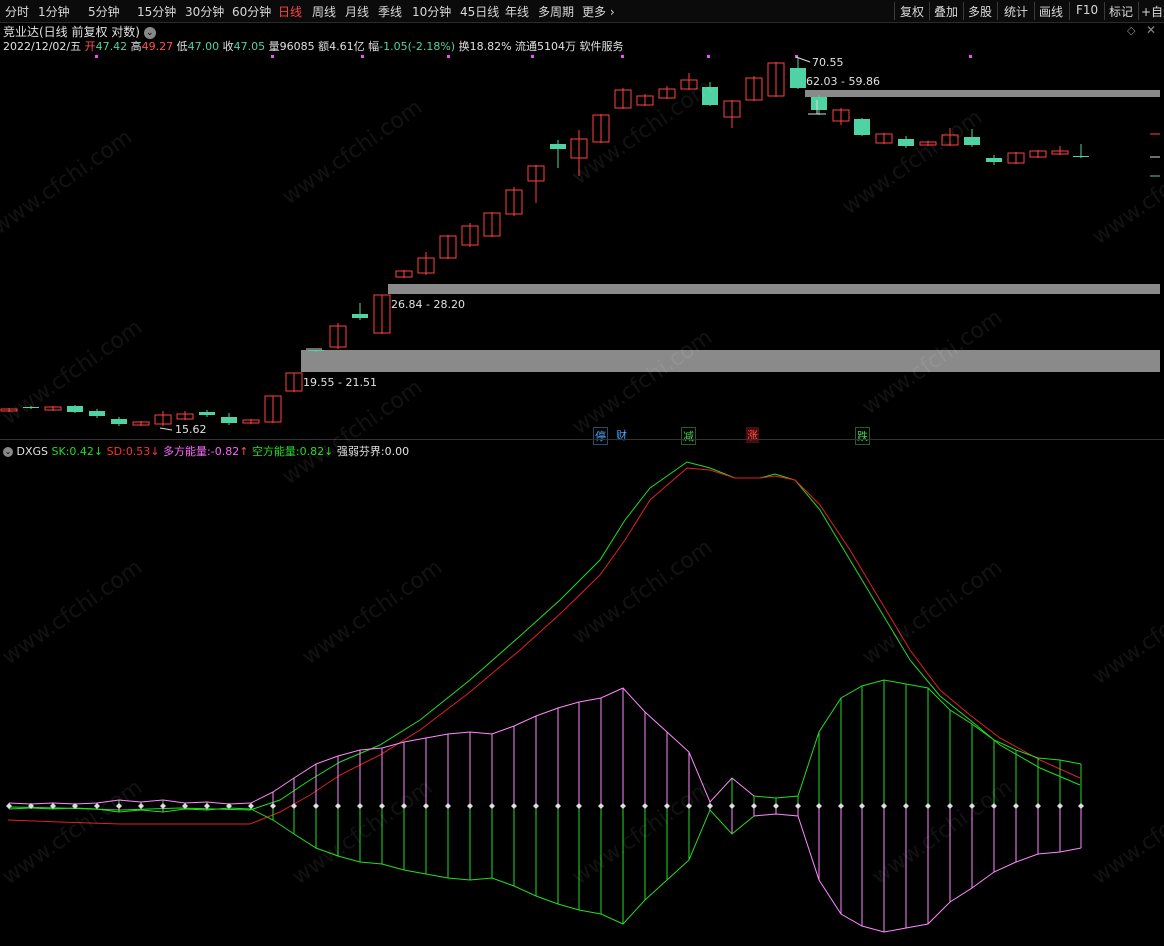 The image size is (1164, 946). I want to click on min-marker-arrow, so click(166, 429).